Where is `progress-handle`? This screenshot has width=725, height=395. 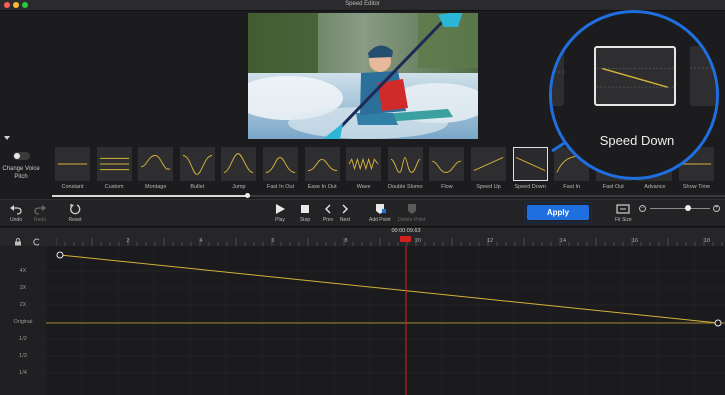
progress-handle is located at coordinates (247, 195).